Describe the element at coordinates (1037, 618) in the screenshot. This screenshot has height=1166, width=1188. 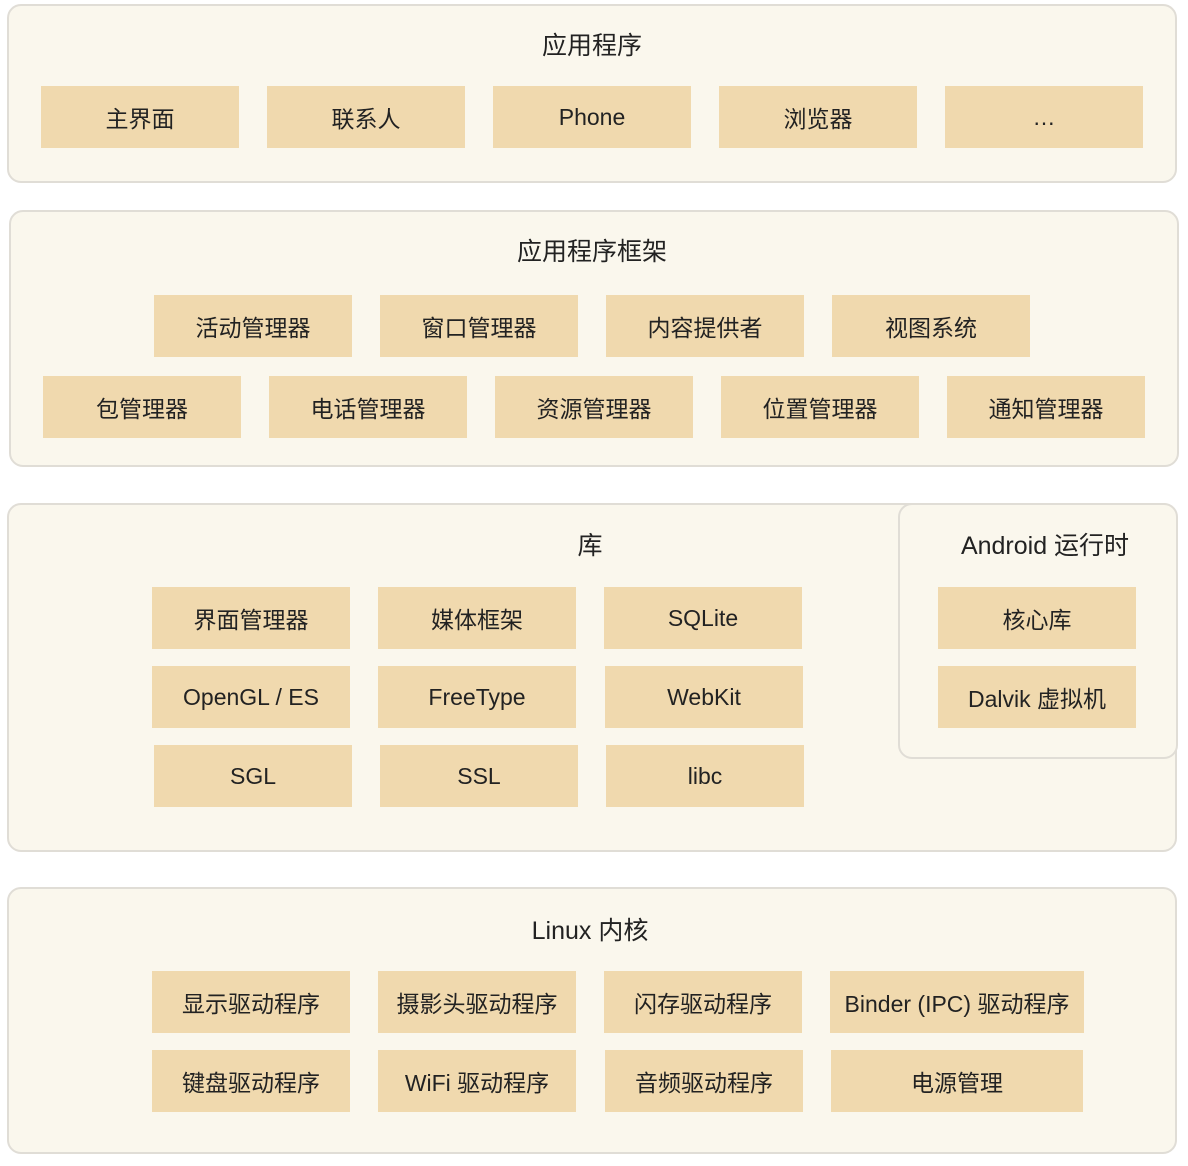
I see `runtime-box: 核心库` at that location.